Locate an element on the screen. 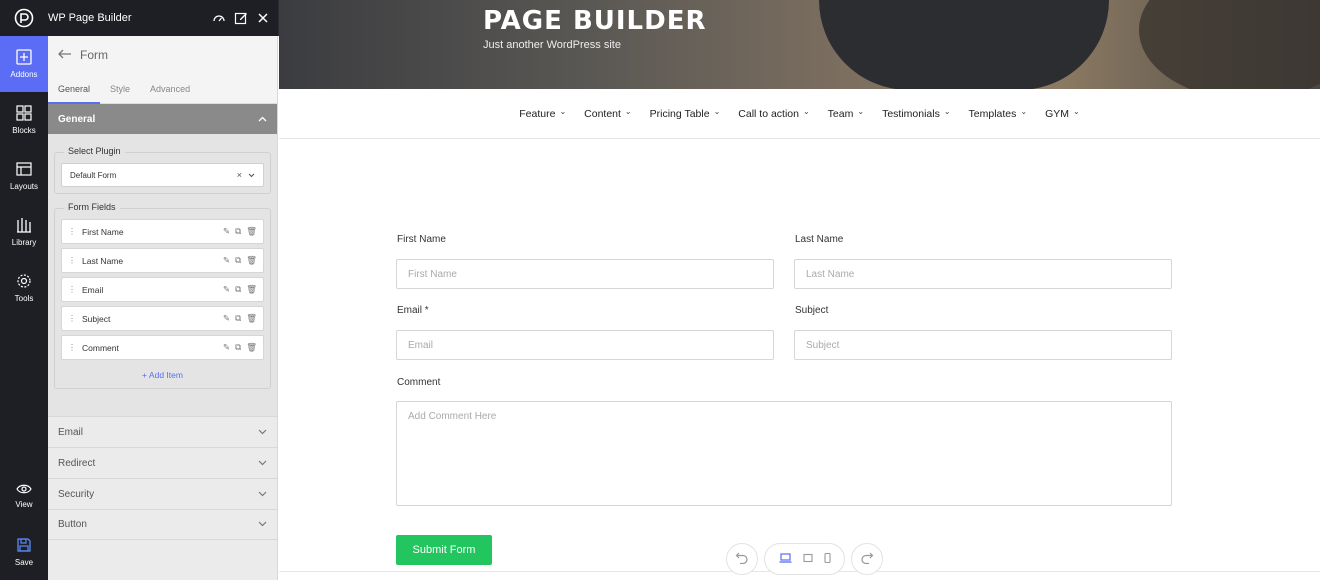  submit-form-button: Submit Form is located at coordinates (444, 550).